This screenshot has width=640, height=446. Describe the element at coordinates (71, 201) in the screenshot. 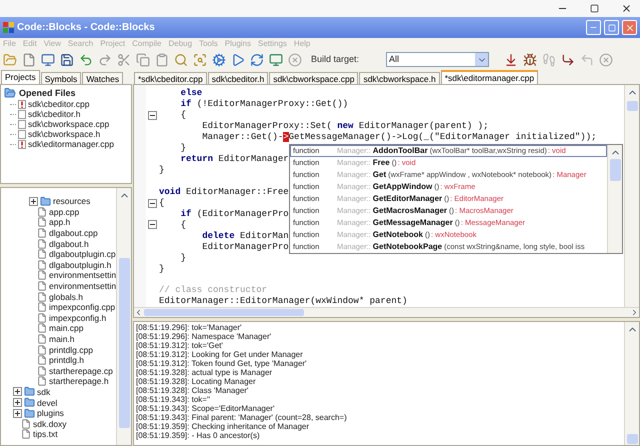

I see `tree-item: resources` at that location.